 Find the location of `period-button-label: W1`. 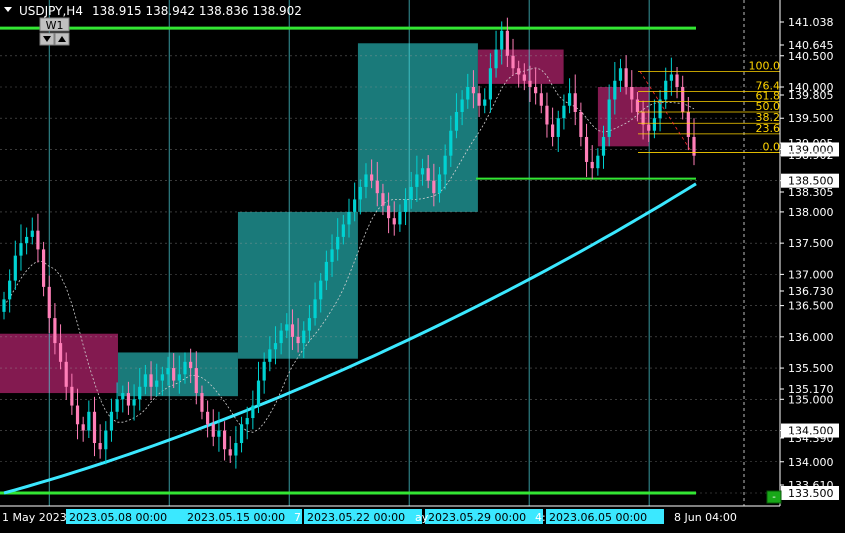

period-button-label: W1 is located at coordinates (55, 25).